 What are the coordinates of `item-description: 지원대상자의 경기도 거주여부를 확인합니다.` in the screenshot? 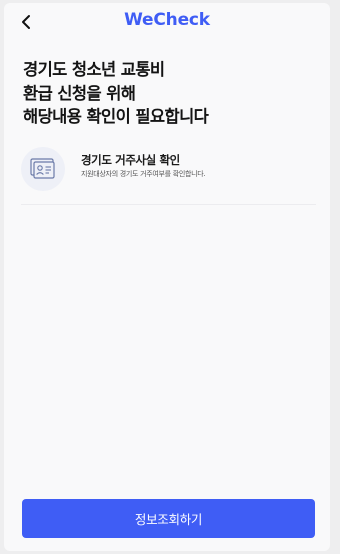 It's located at (143, 174).